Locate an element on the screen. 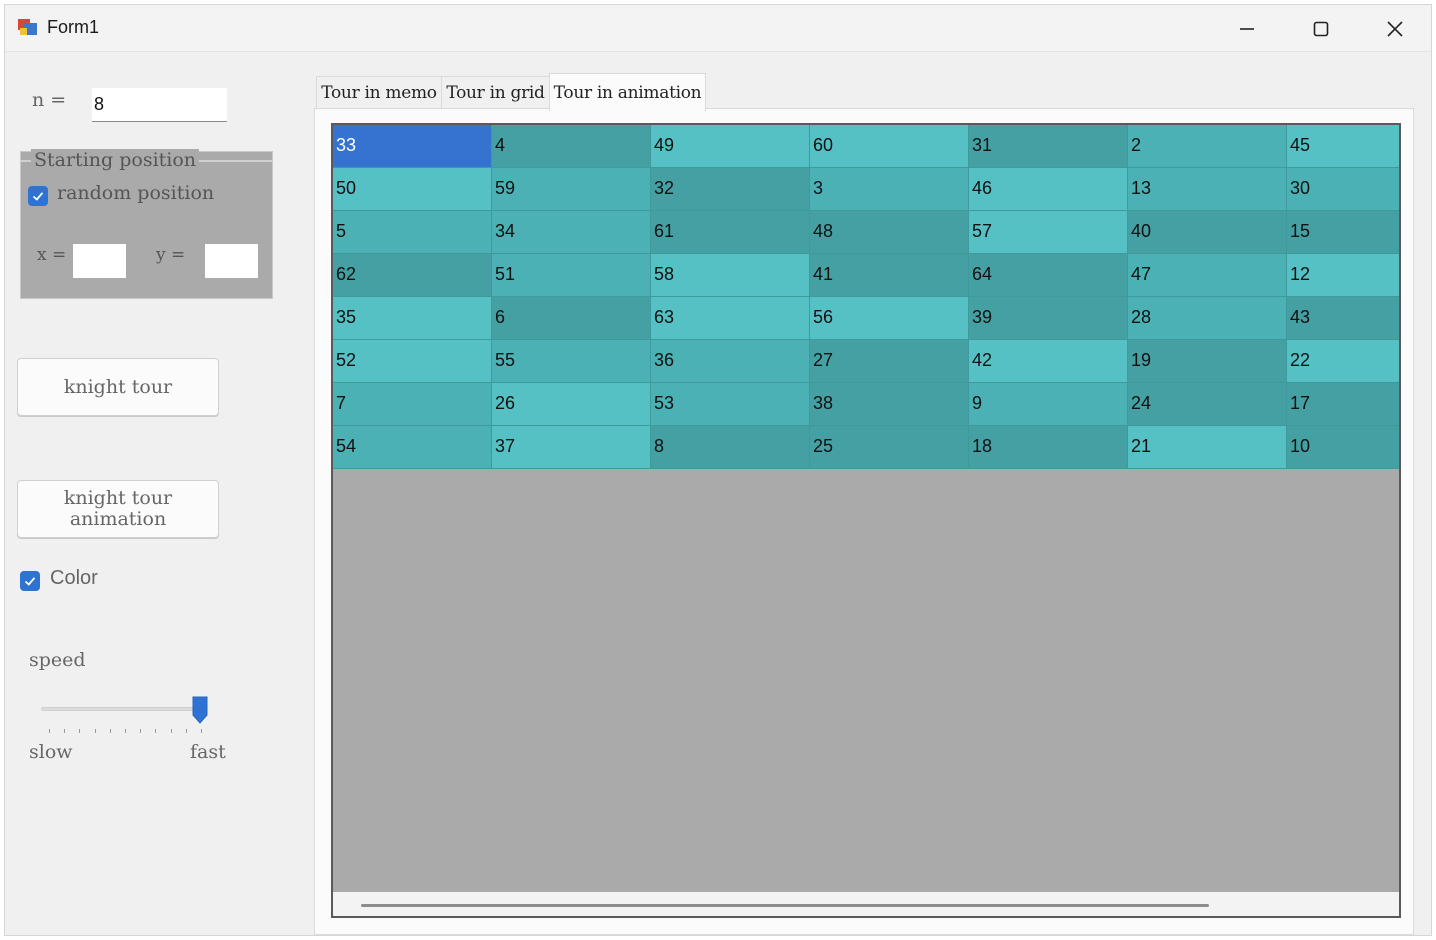 The height and width of the screenshot is (940, 1436). random-position-label: random position is located at coordinates (136, 193).